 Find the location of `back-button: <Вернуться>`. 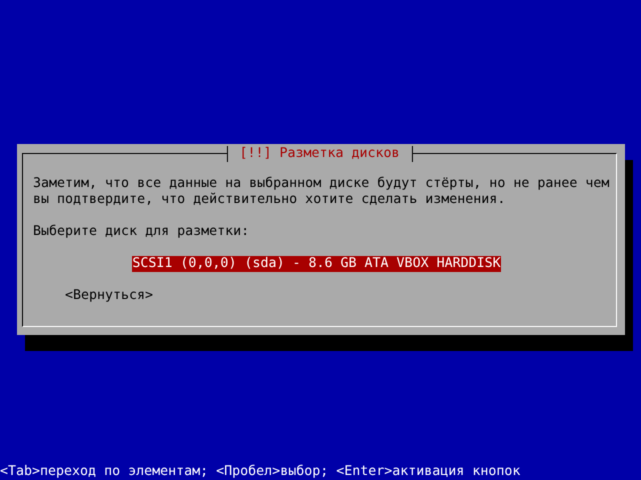

back-button: <Вернуться> is located at coordinates (109, 296).